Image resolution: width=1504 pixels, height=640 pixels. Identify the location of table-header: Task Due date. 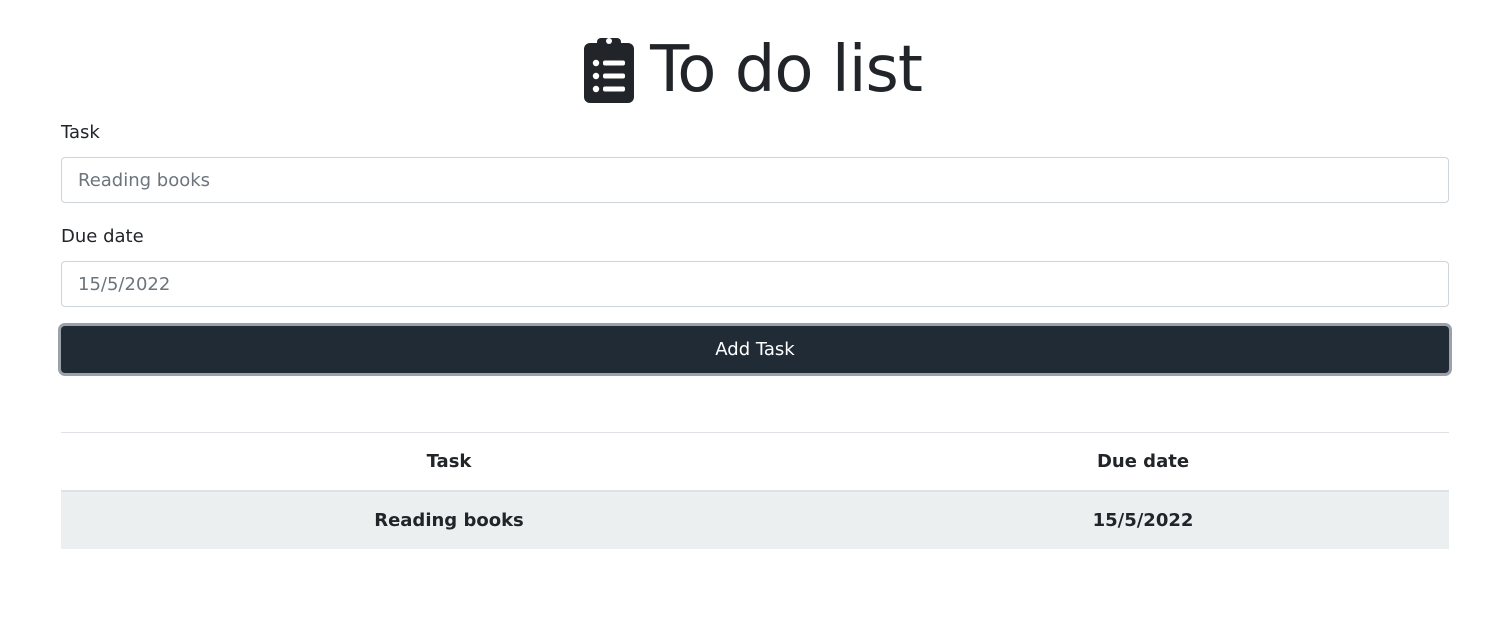
(755, 461).